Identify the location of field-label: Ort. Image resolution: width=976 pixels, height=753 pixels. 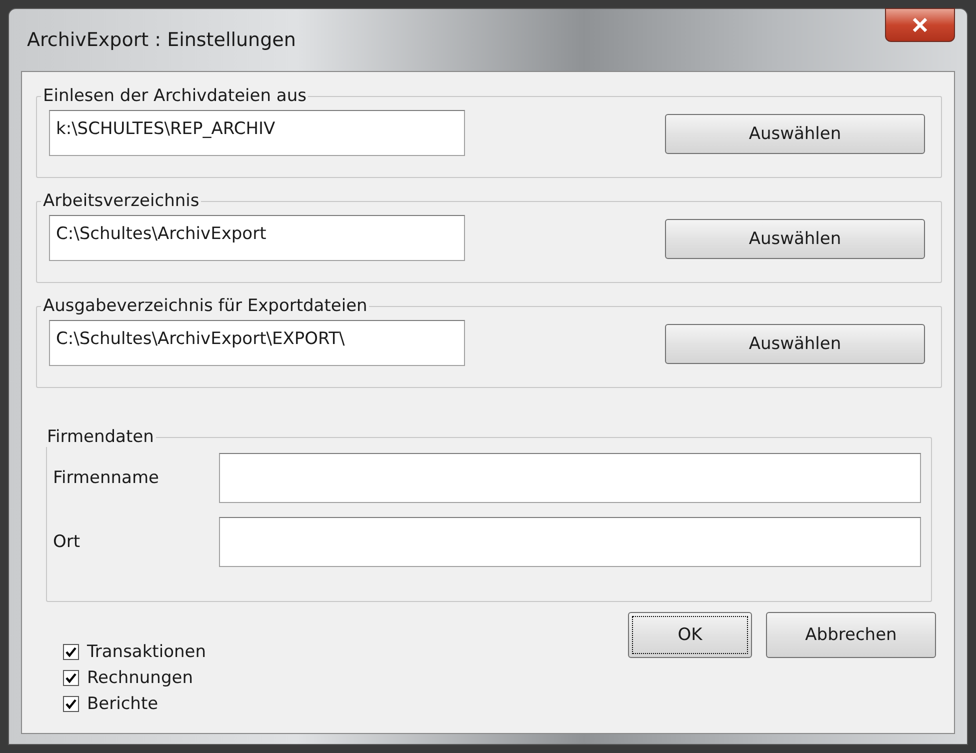
(67, 542).